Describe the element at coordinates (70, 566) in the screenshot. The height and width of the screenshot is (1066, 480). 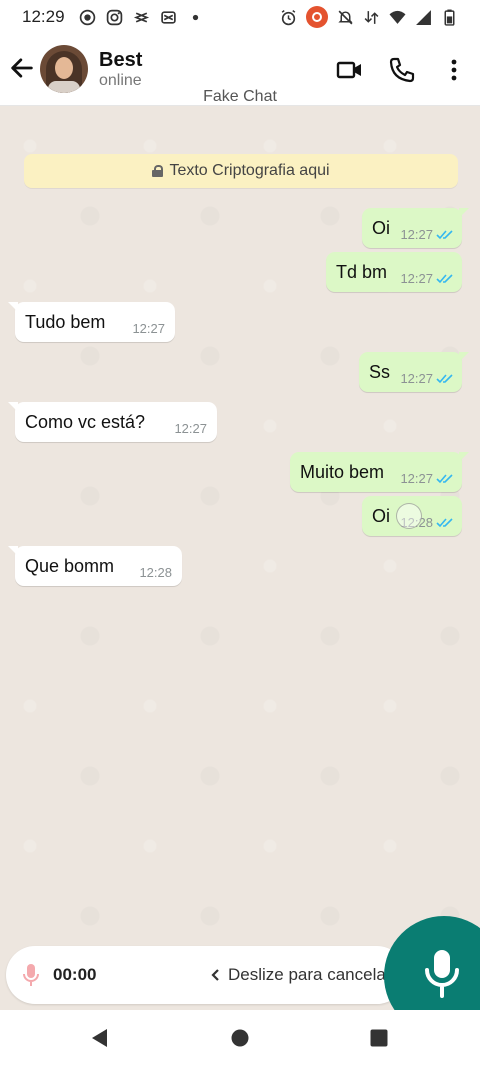
I see `message-text: Que bomm` at that location.